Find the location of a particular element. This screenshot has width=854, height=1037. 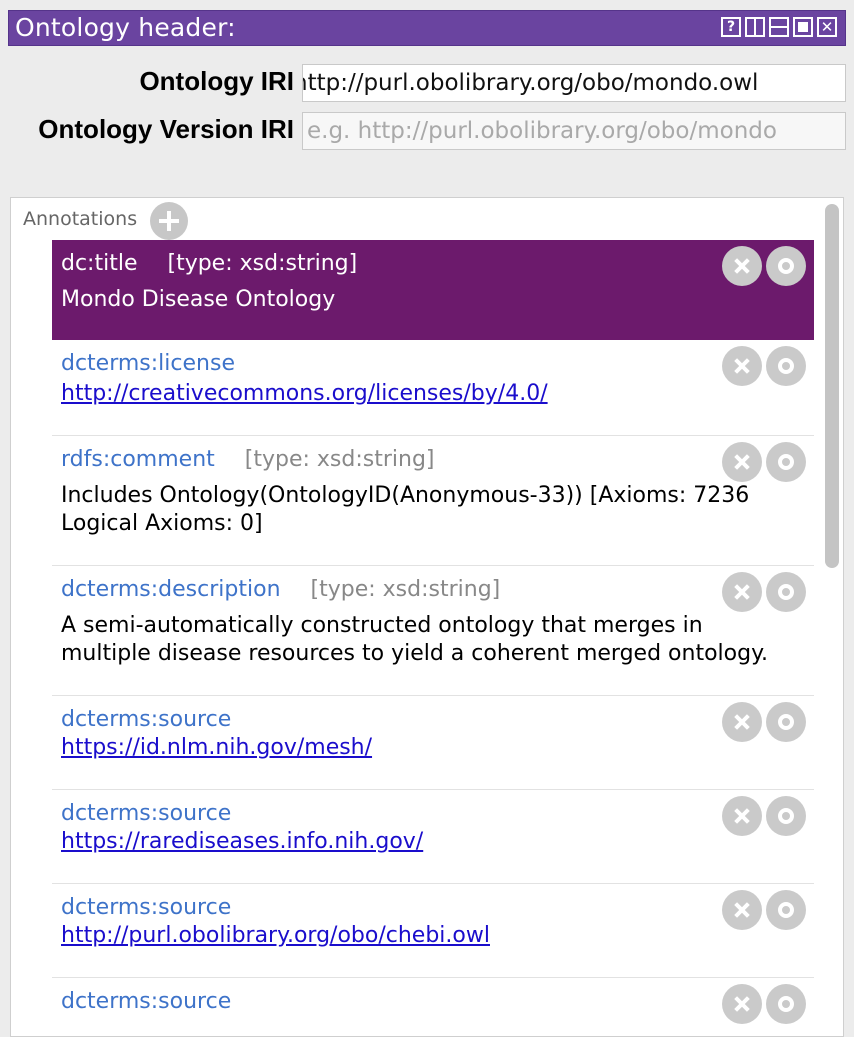

maximize-icon is located at coordinates (803, 27).